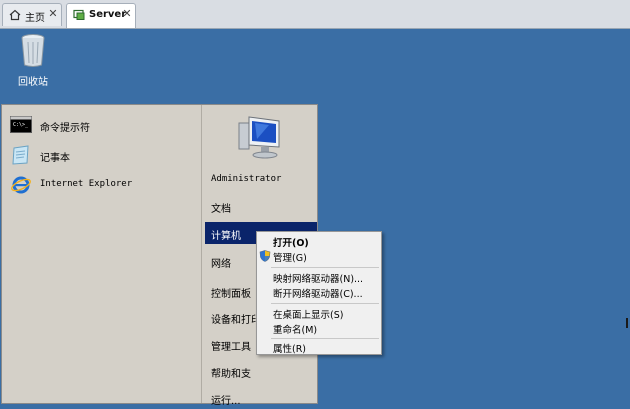  What do you see at coordinates (627, 323) in the screenshot?
I see `resize-handle` at bounding box center [627, 323].